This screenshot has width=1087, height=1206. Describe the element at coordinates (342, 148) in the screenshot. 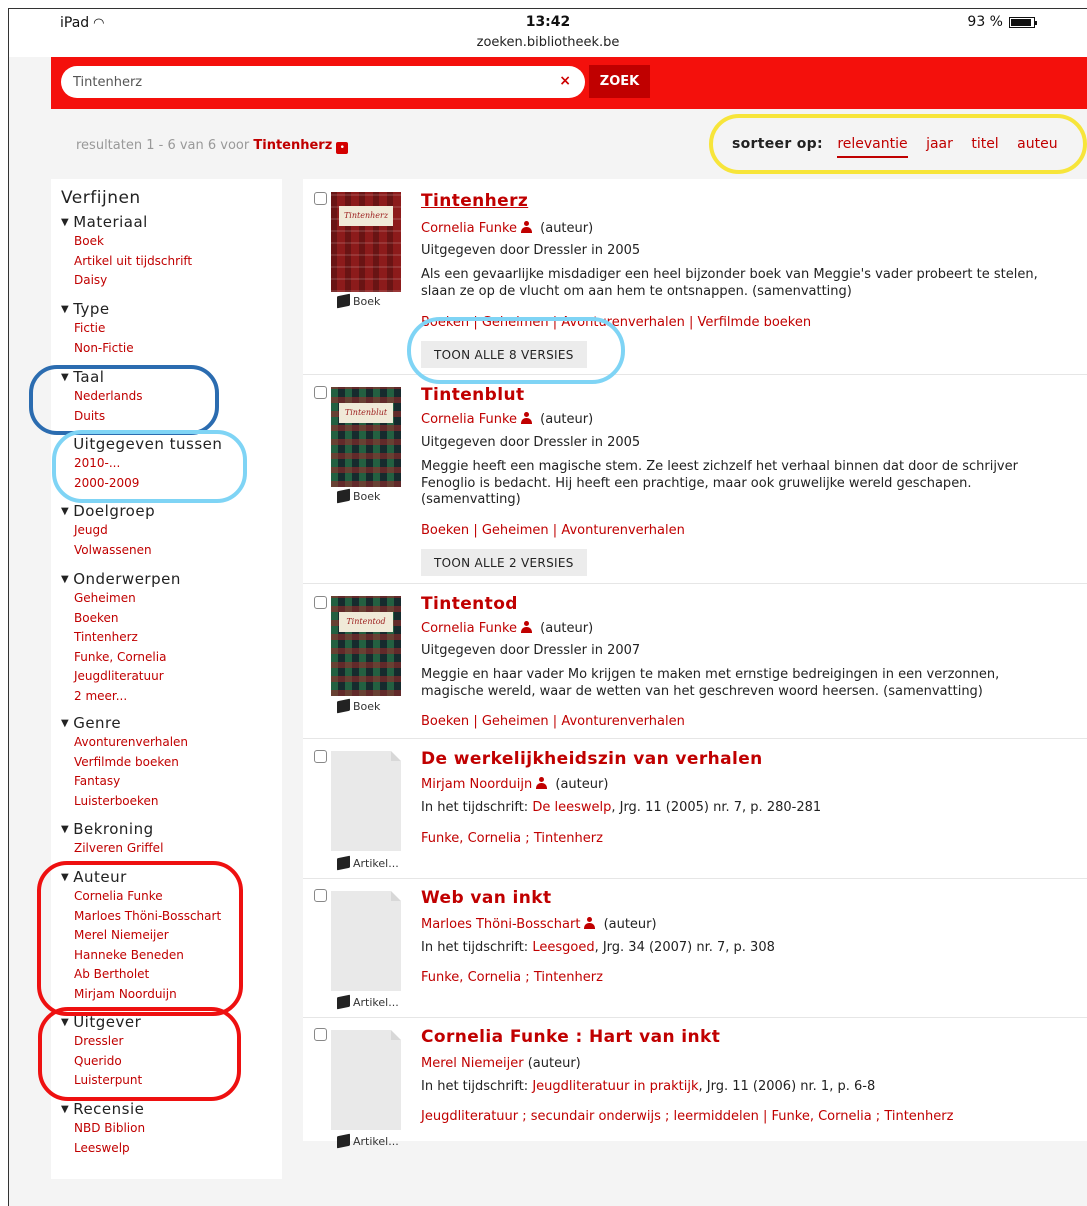

I see `rss-icon: •` at that location.